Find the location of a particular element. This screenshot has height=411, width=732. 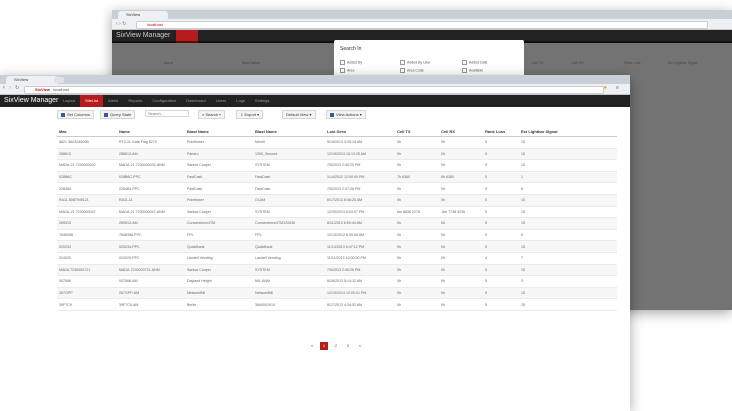

pager-page-1: 1 is located at coordinates (324, 346).